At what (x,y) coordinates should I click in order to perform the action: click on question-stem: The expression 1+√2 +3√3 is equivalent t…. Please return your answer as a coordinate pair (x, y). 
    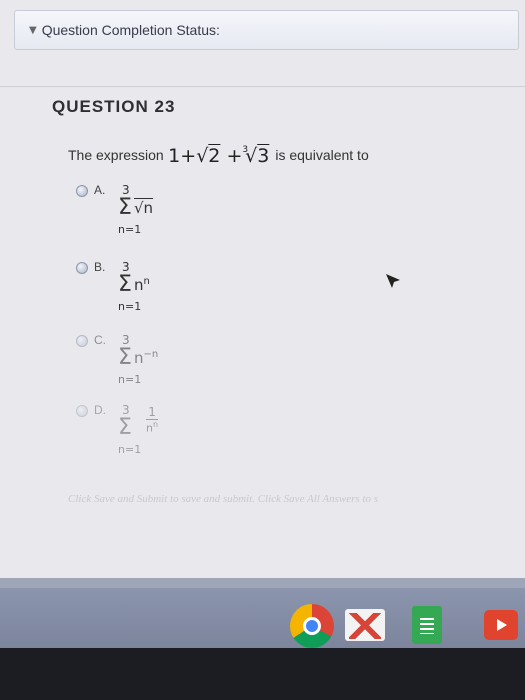
    Looking at the image, I should click on (218, 155).